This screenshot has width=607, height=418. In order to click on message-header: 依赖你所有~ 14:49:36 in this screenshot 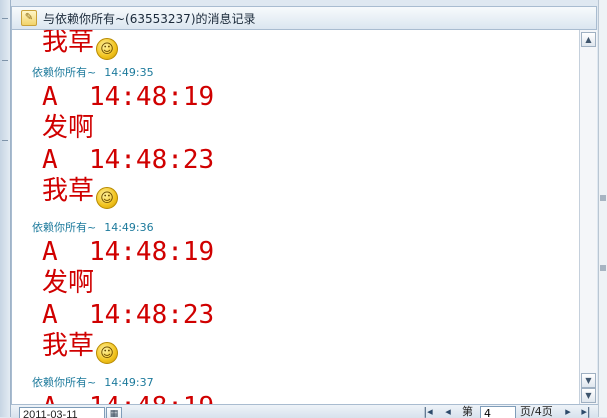, I will do `click(93, 227)`.